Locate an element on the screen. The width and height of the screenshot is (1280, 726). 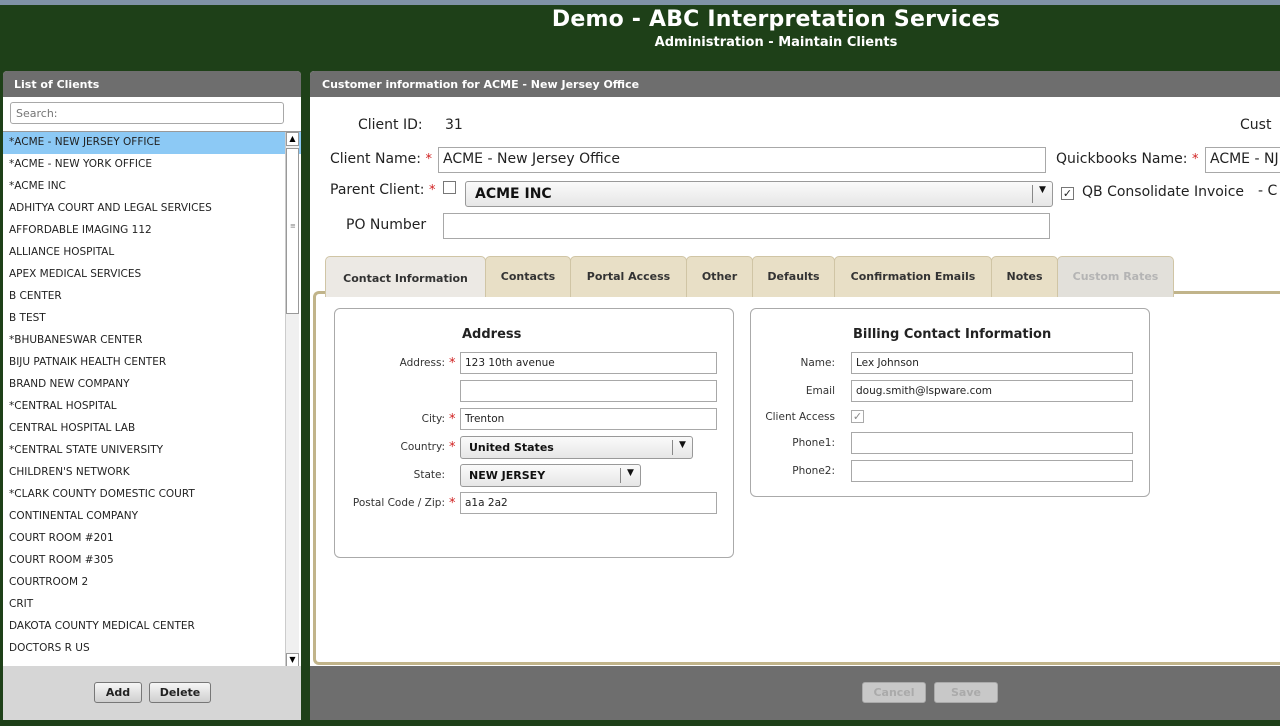
client-list-item: *CENTRAL HOSPITAL is located at coordinates (152, 407).